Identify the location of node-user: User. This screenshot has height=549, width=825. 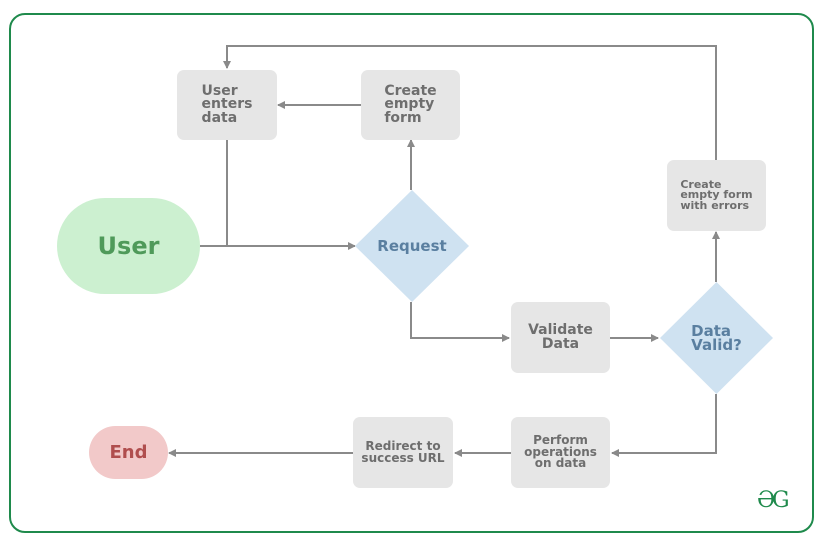
(128, 246).